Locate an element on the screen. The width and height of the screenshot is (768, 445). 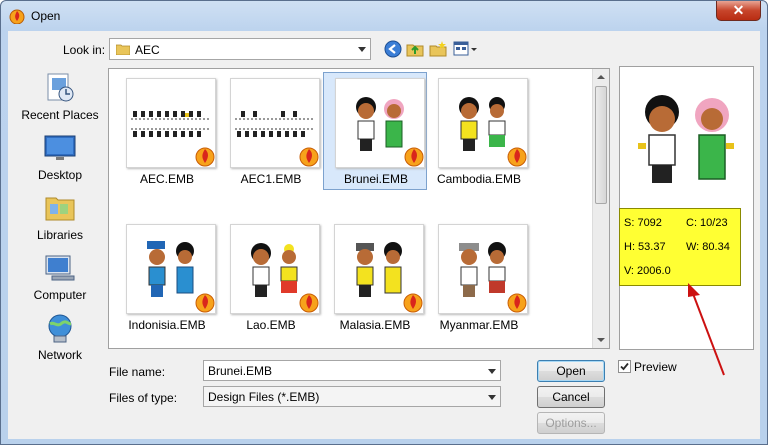
file-item-aec1: AEC1.EMB is located at coordinates (271, 132).